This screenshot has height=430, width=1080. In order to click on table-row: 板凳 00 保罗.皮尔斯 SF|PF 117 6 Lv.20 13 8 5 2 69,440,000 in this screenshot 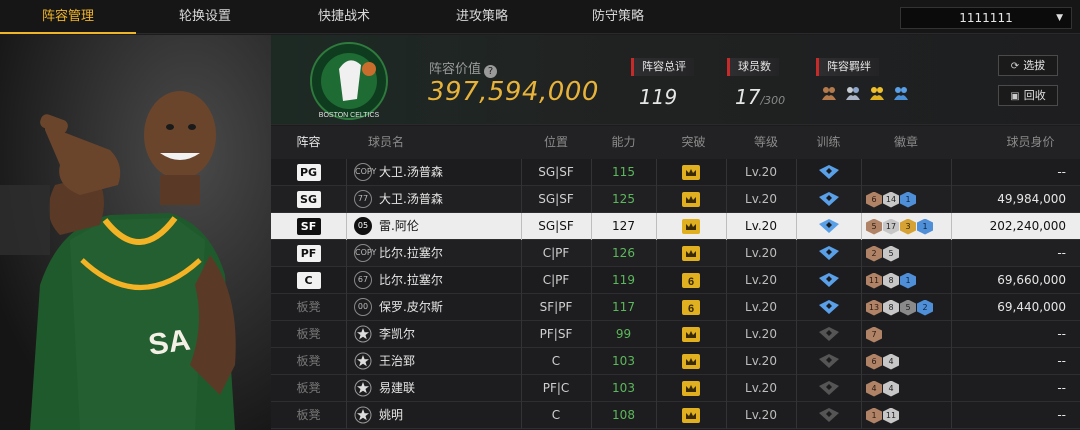, I will do `click(675, 307)`.